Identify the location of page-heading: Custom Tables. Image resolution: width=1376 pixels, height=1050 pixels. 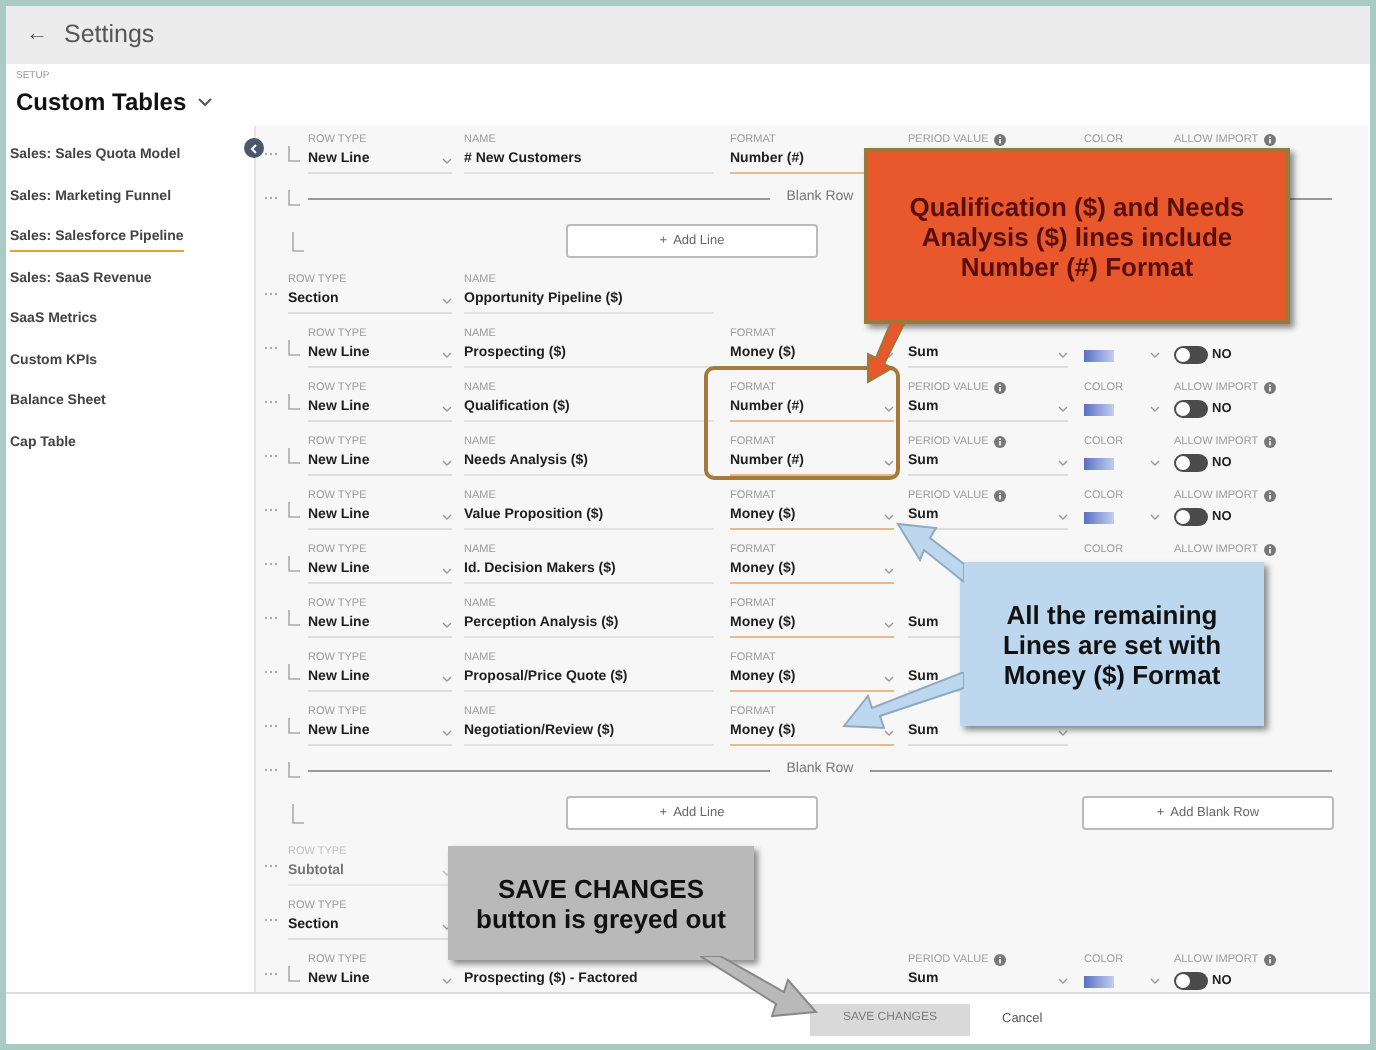
(101, 103).